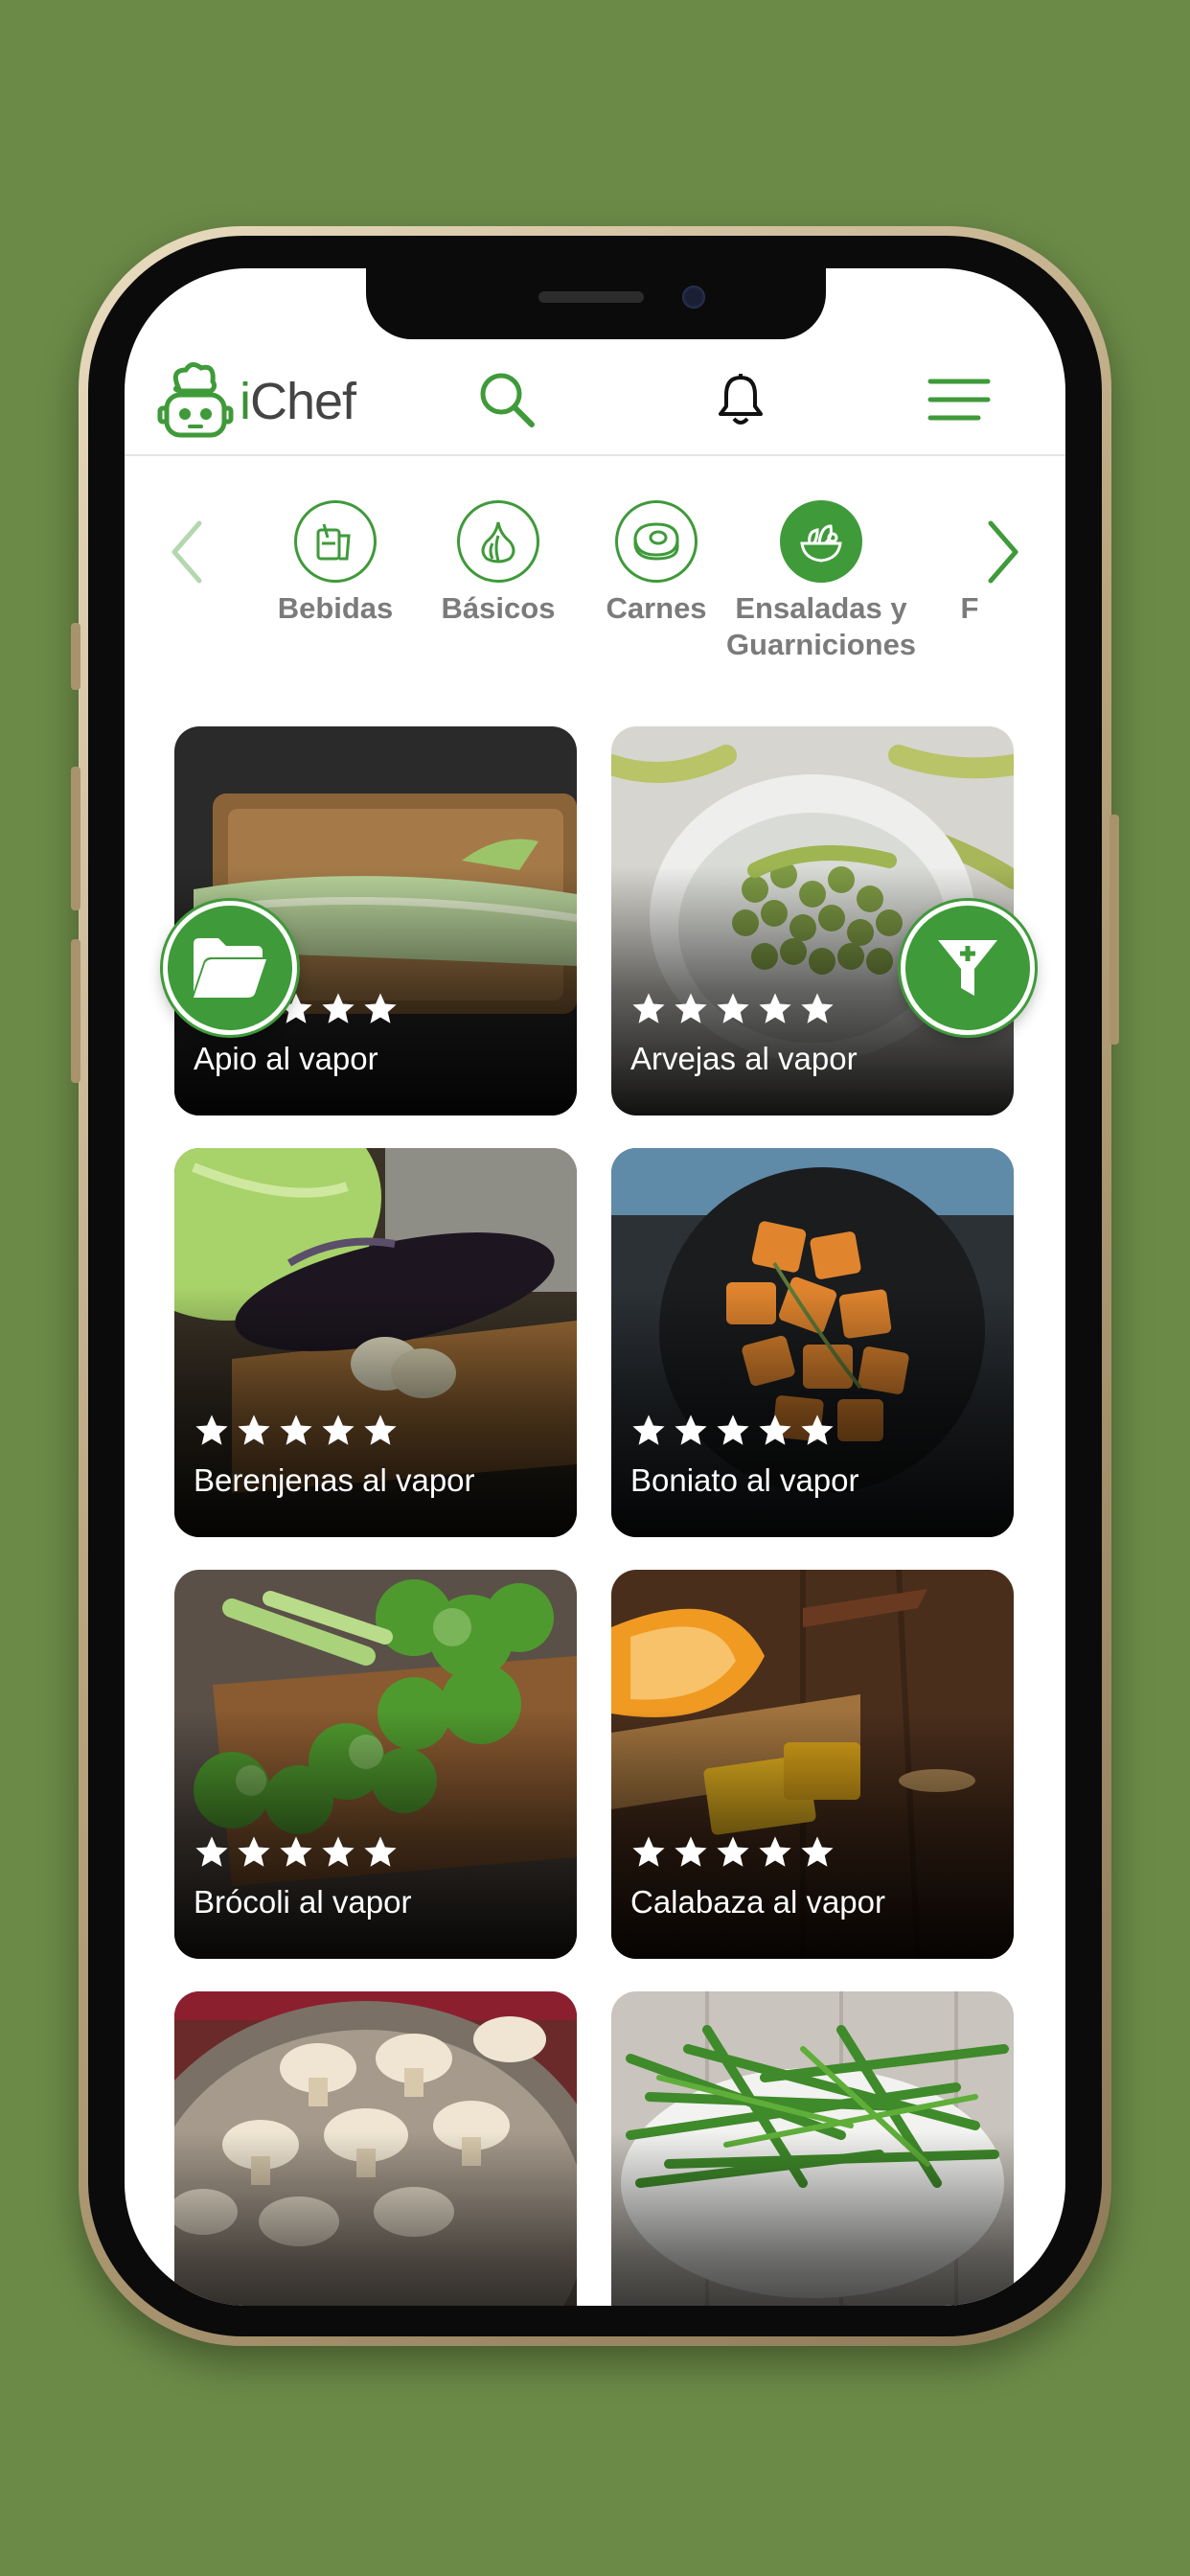 This screenshot has width=1190, height=2576. I want to click on category-bebidas: Bebidas, so click(335, 563).